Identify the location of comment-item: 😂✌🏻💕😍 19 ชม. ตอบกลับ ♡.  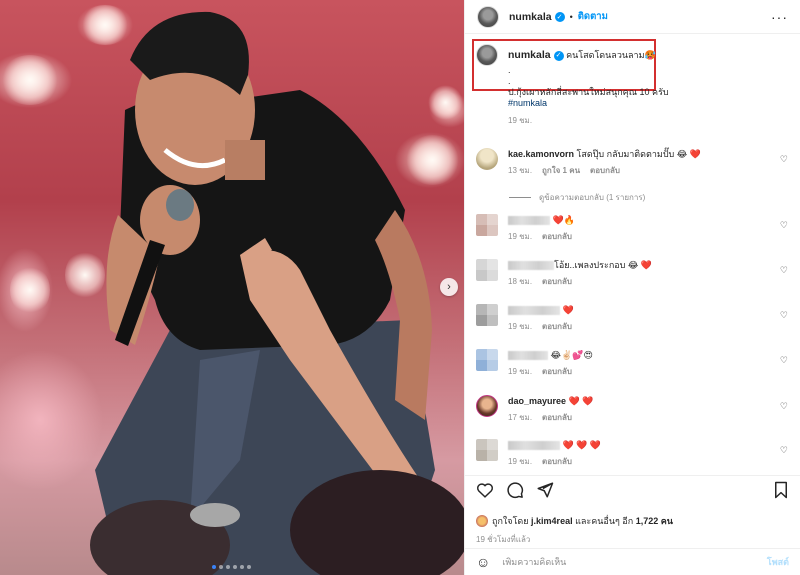
(634, 363).